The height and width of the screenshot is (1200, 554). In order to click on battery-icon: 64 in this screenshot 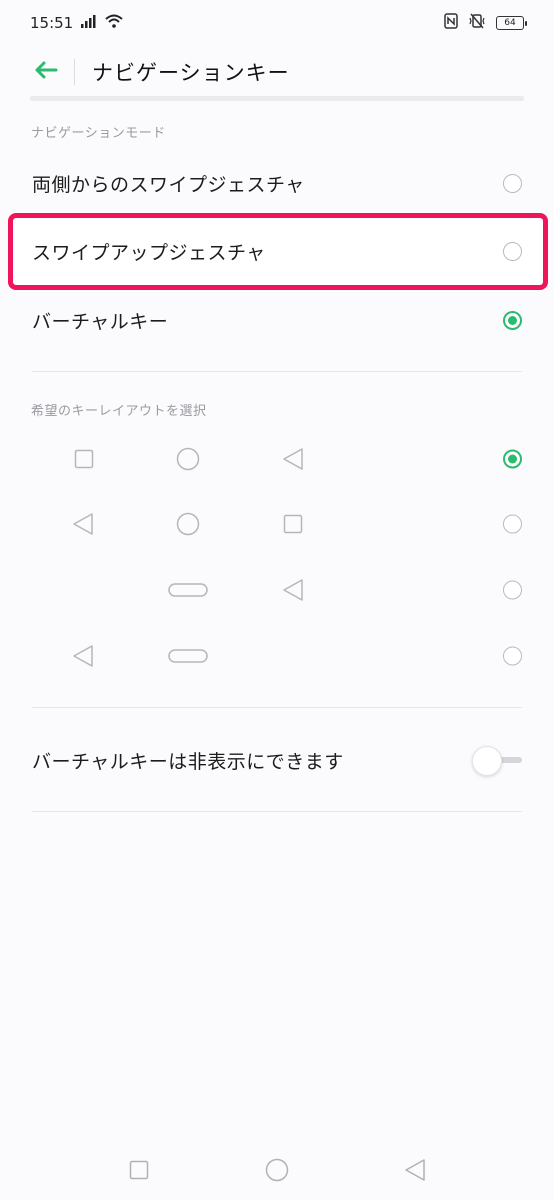, I will do `click(511, 23)`.